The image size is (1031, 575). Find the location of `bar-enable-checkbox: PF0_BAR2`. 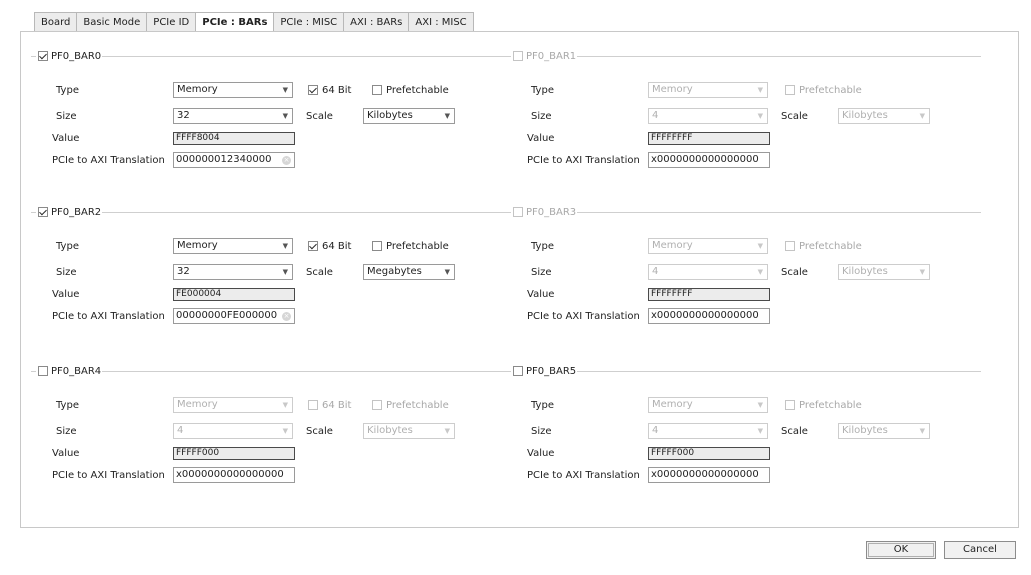

bar-enable-checkbox: PF0_BAR2 is located at coordinates (69, 212).